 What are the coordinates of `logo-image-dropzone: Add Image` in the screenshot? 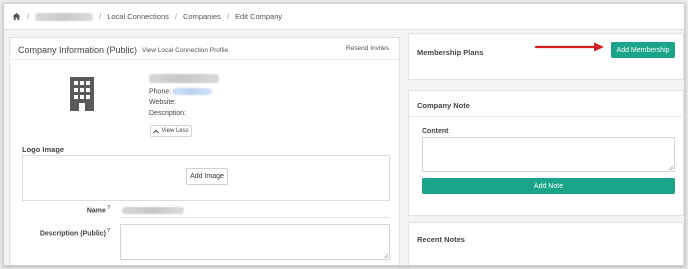 It's located at (206, 178).